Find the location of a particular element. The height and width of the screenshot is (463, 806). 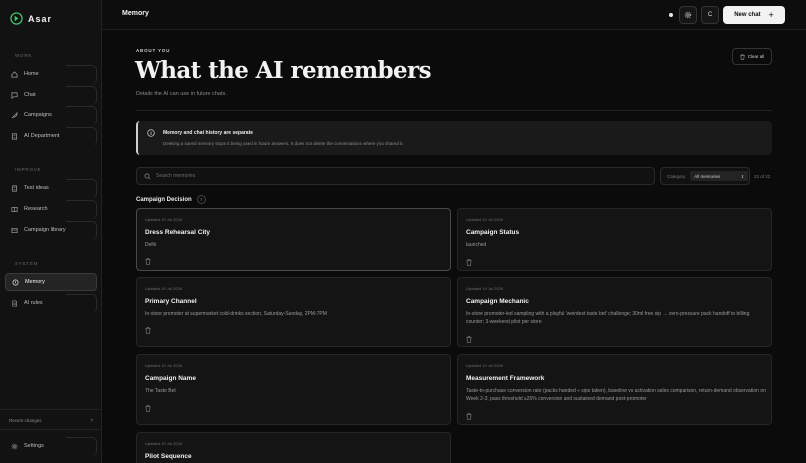

recent-changes-label: Recent changes is located at coordinates (25, 420).